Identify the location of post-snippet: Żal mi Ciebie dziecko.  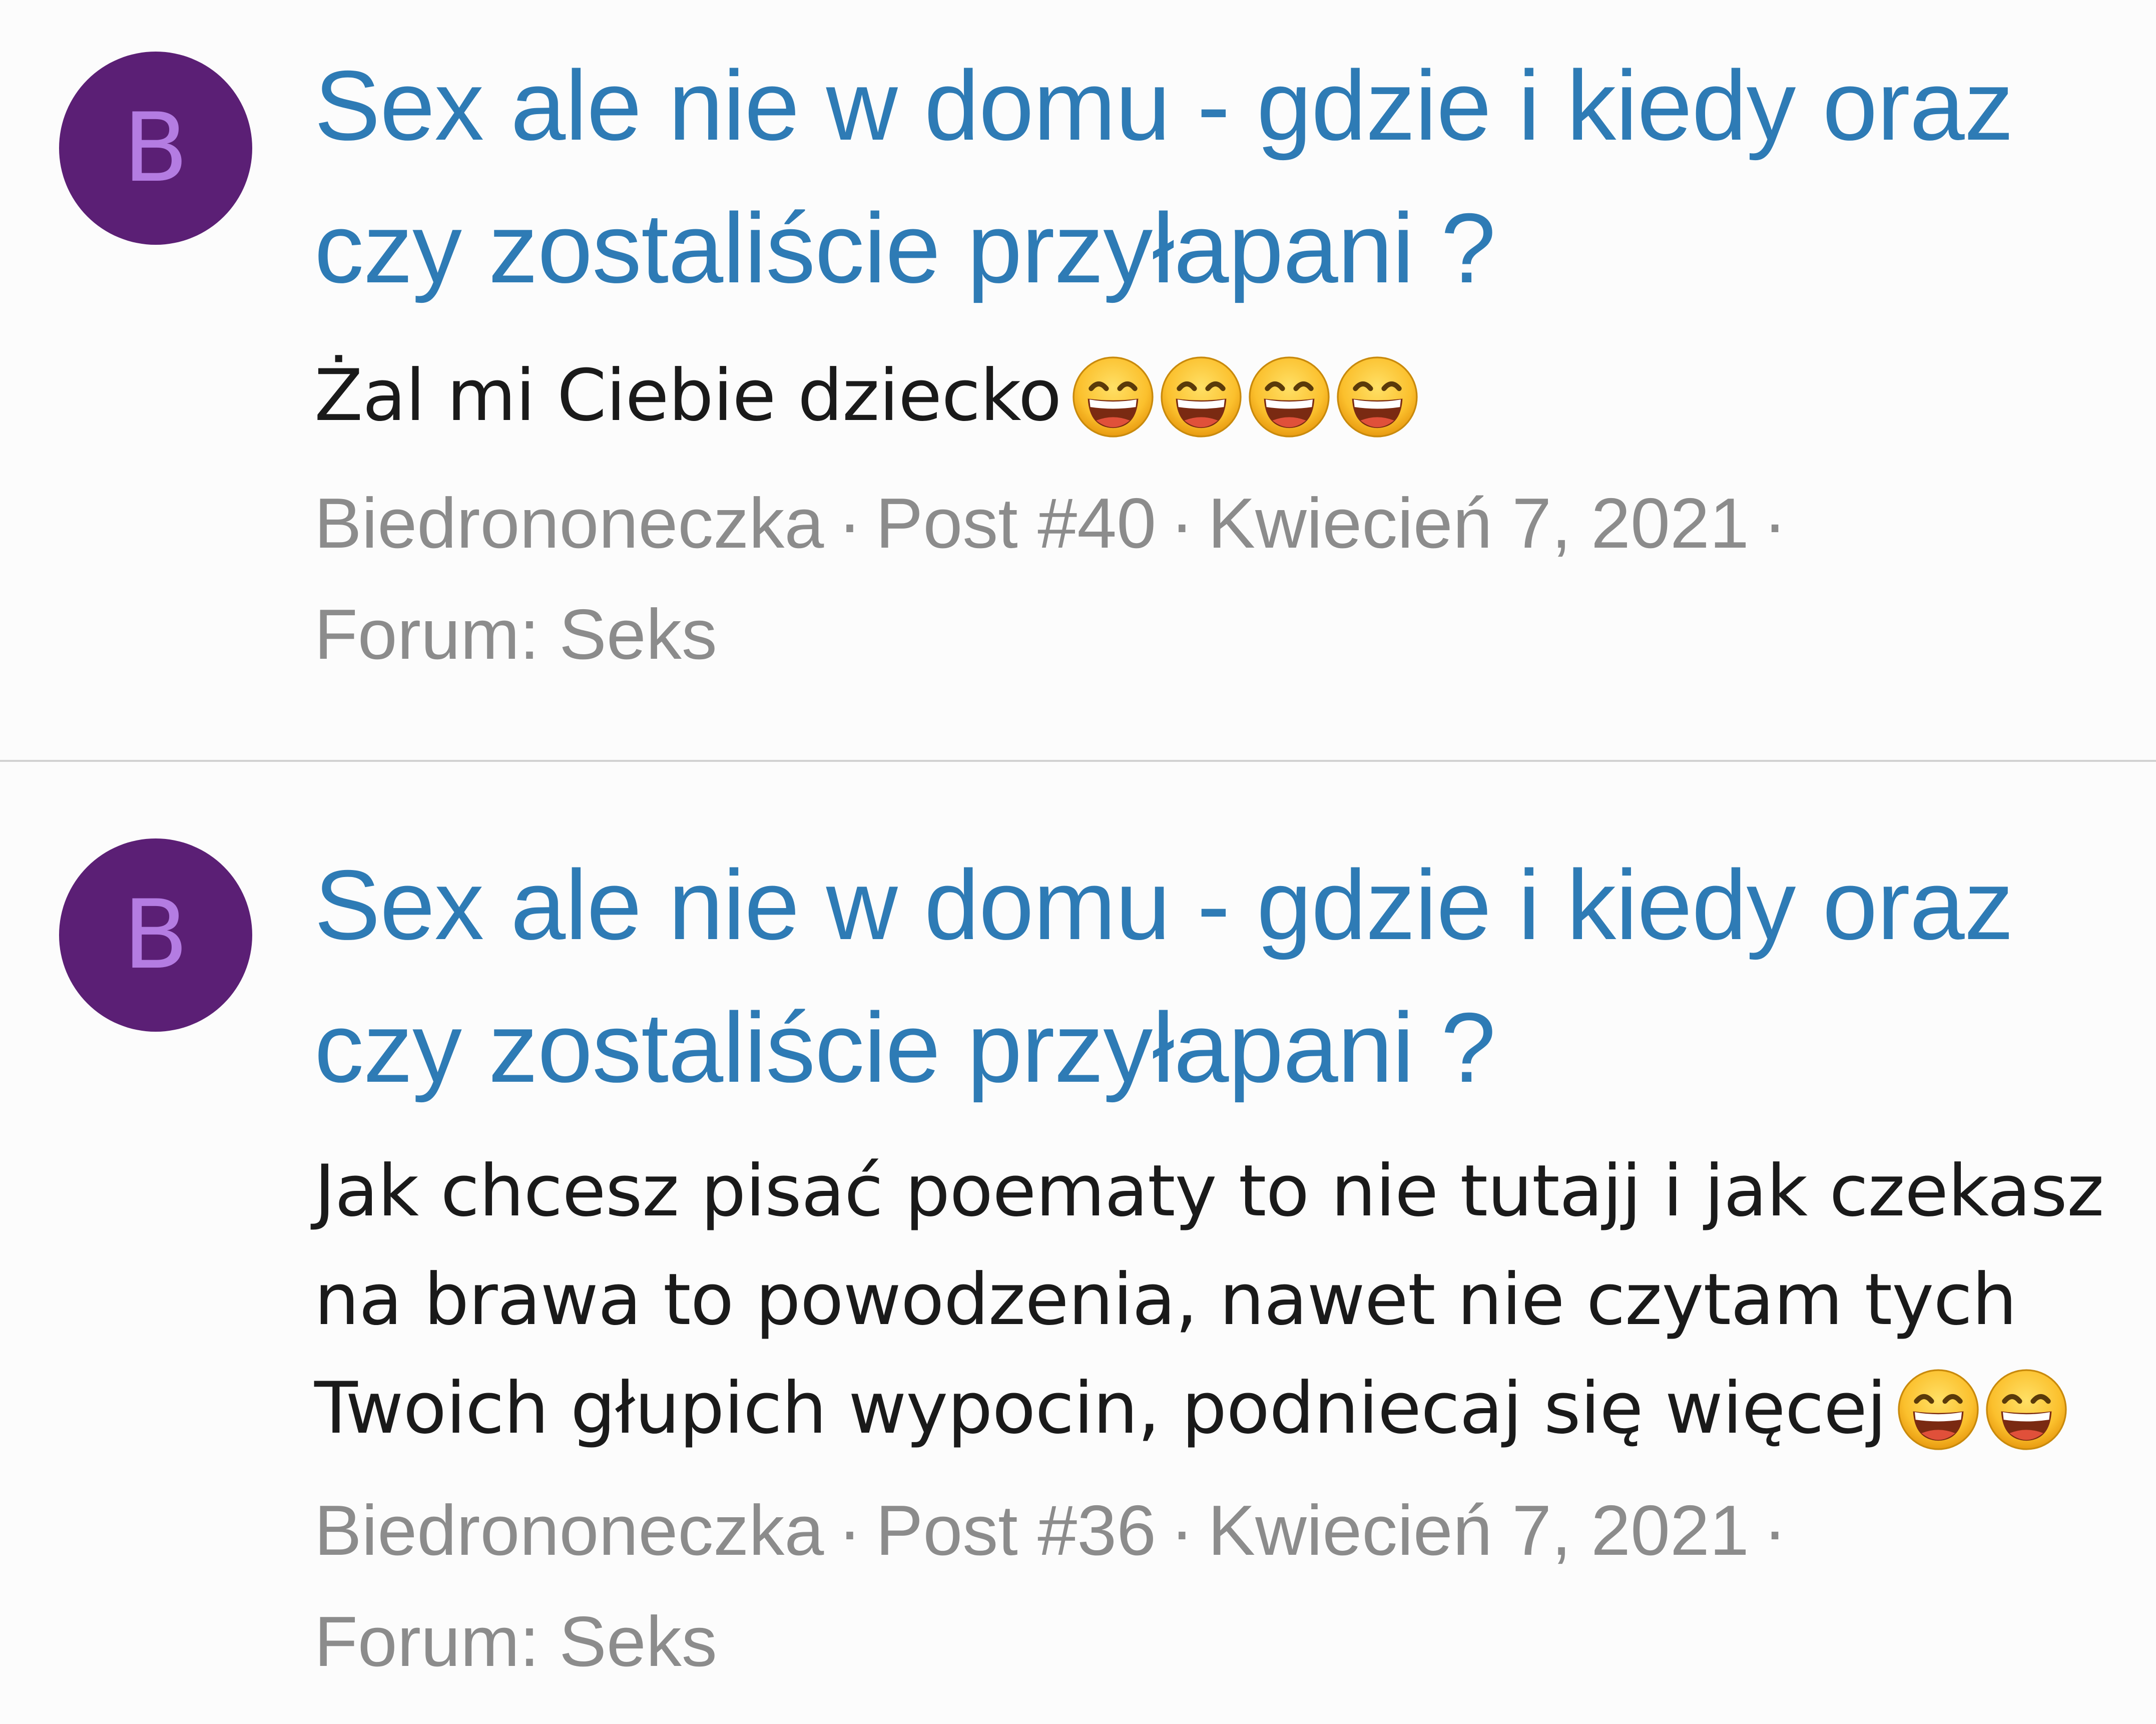
(1222, 395).